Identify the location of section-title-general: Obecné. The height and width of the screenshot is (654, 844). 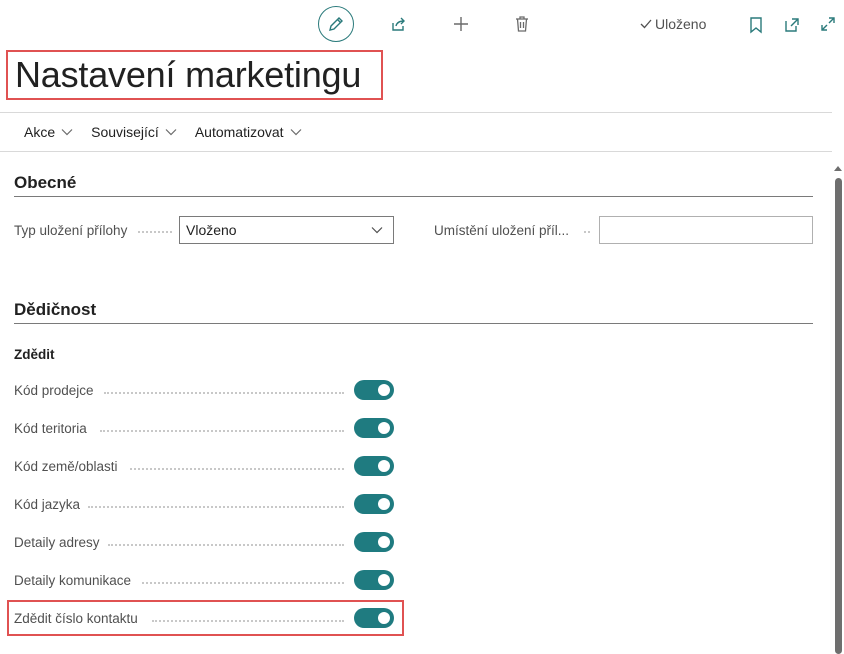
(45, 182).